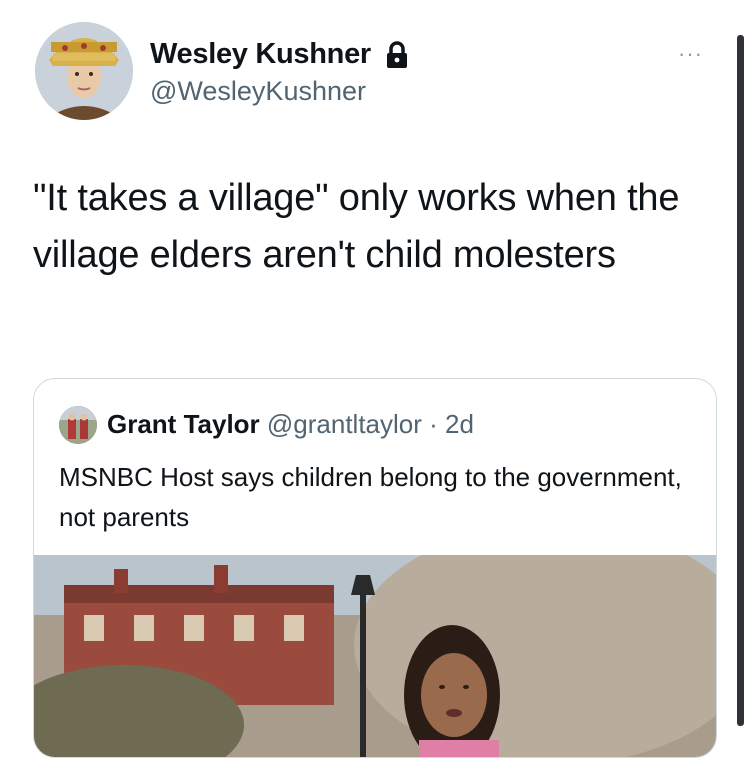  I want to click on quoted-timestamp: 2d, so click(459, 424).